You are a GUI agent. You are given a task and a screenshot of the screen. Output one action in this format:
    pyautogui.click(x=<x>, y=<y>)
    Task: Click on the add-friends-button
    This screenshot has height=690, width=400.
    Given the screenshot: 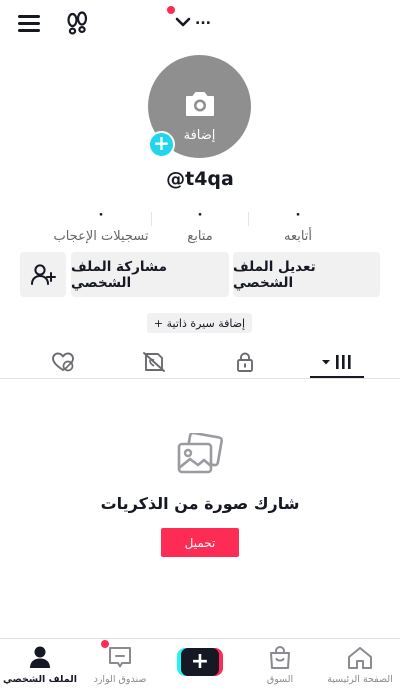 What is the action you would take?
    pyautogui.click(x=43, y=274)
    